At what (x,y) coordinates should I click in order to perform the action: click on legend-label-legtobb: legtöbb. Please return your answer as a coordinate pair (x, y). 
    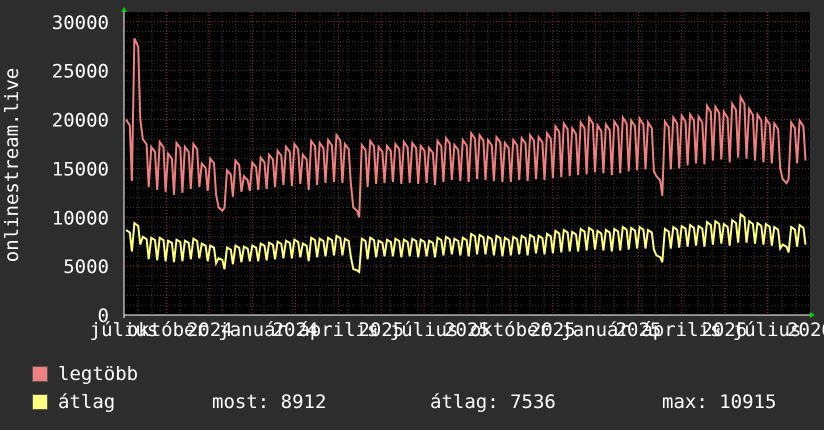
    Looking at the image, I should click on (98, 374).